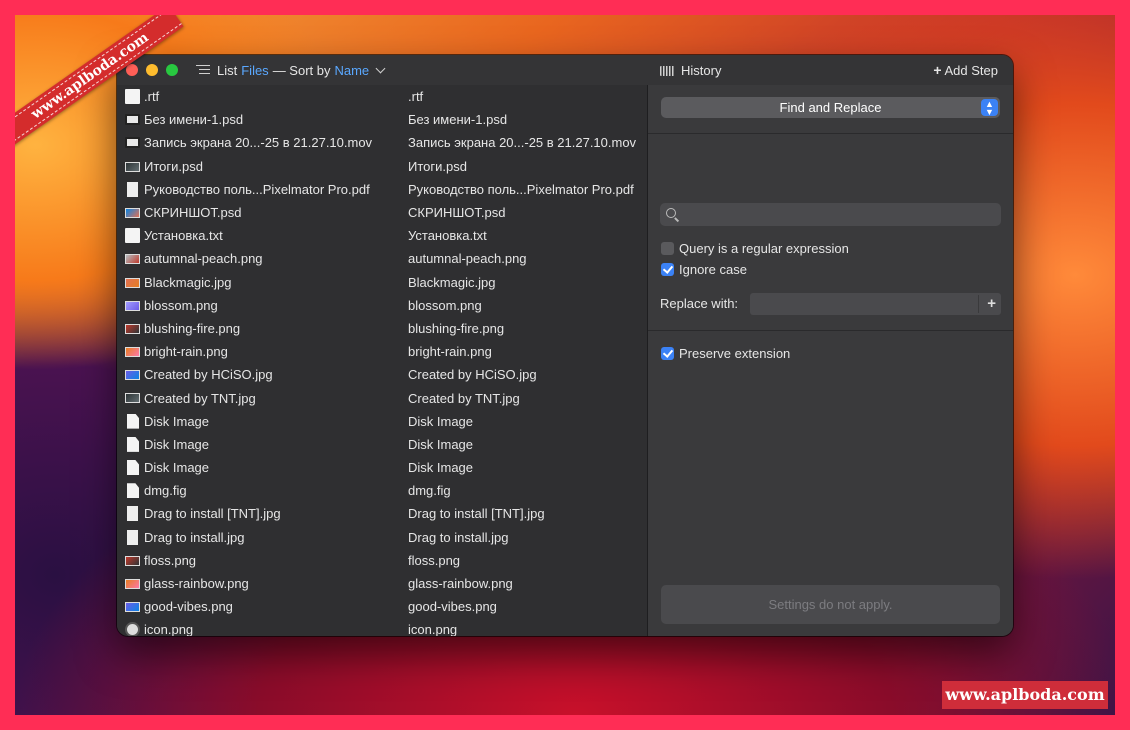 The width and height of the screenshot is (1130, 730). Describe the element at coordinates (991, 303) in the screenshot. I see `insert-token-plus-icon: +` at that location.